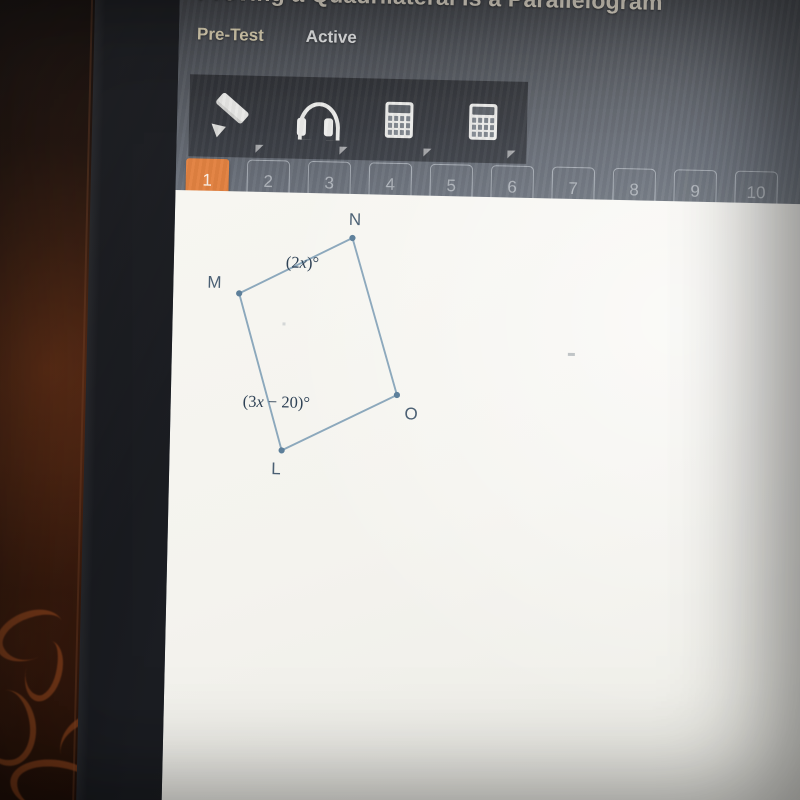  I want to click on assignment-type-label: Pre-Test, so click(230, 34).